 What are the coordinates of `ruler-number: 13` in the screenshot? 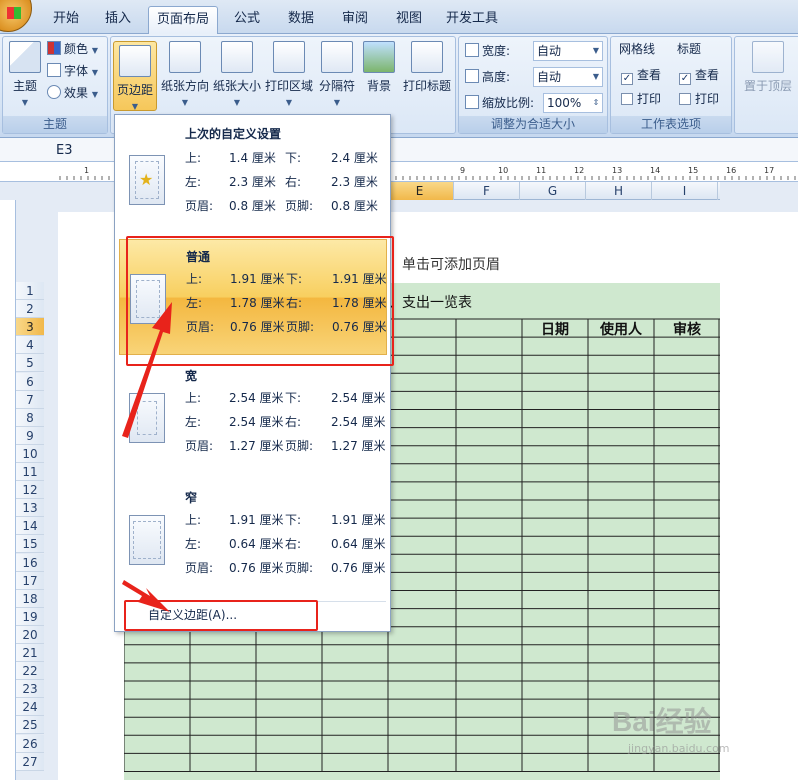 It's located at (617, 170).